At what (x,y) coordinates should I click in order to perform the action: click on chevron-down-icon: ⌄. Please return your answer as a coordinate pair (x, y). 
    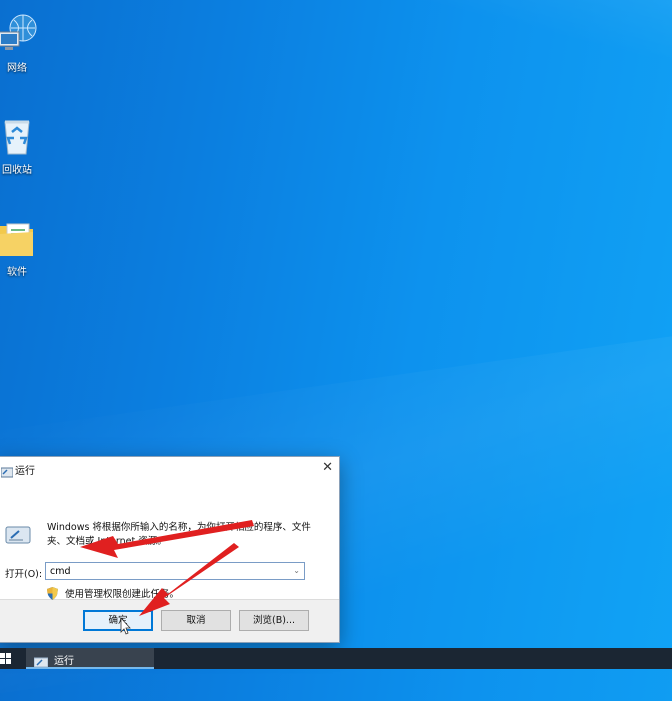
    Looking at the image, I should click on (296, 570).